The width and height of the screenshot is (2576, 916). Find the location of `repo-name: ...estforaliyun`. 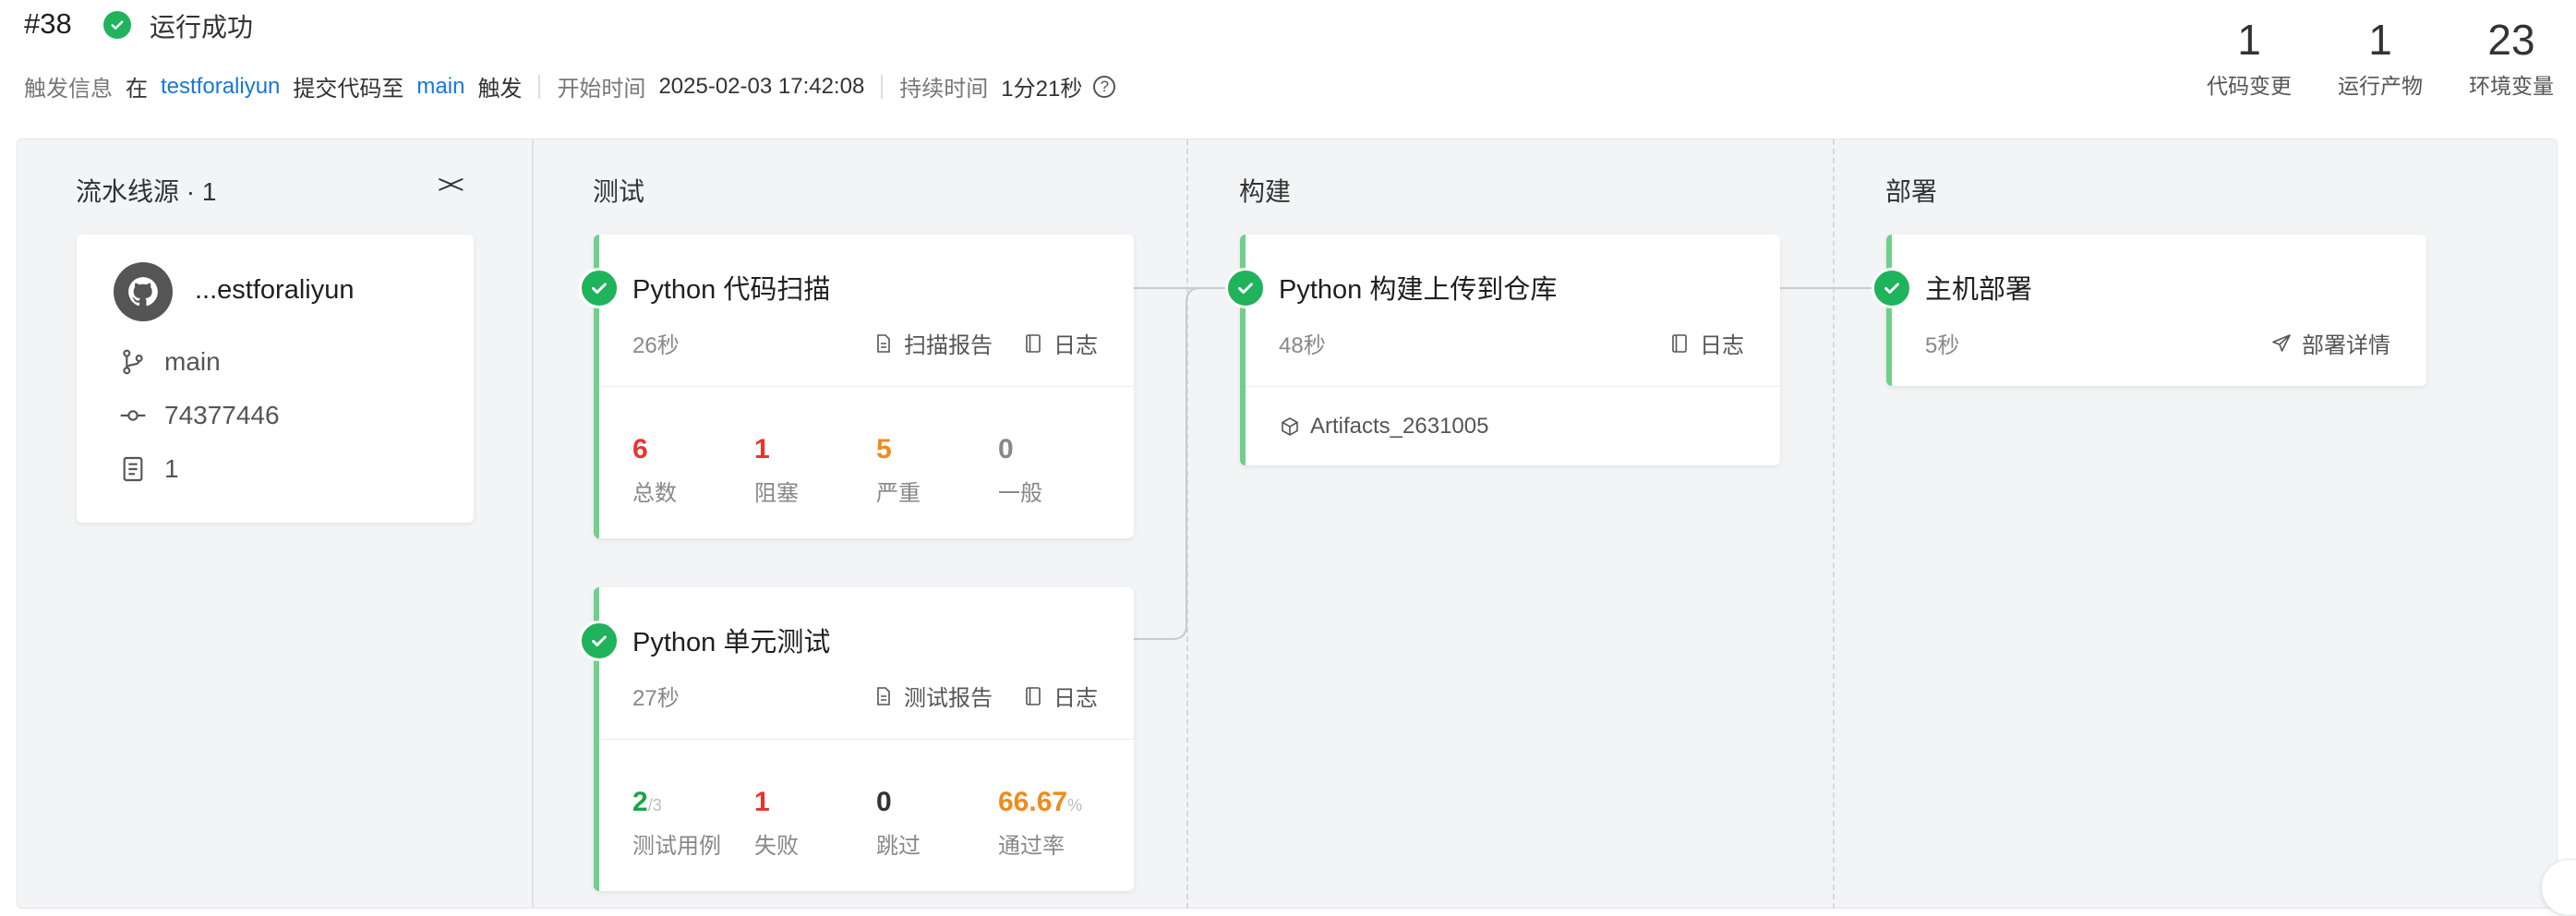

repo-name: ...estforaliyun is located at coordinates (274, 290).